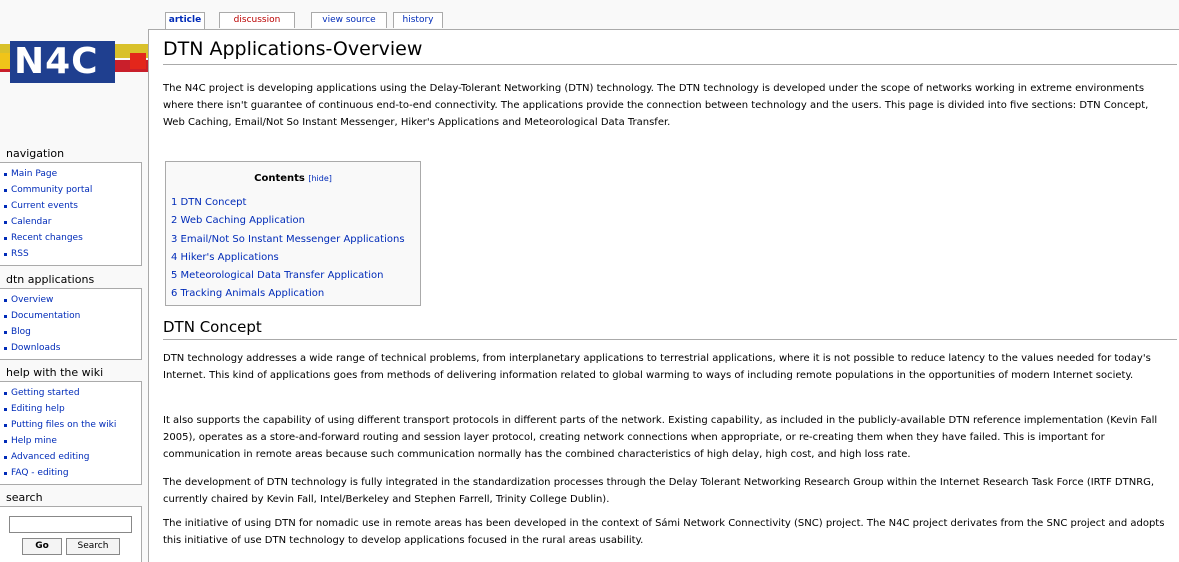  I want to click on logo-square-red, so click(138, 61).